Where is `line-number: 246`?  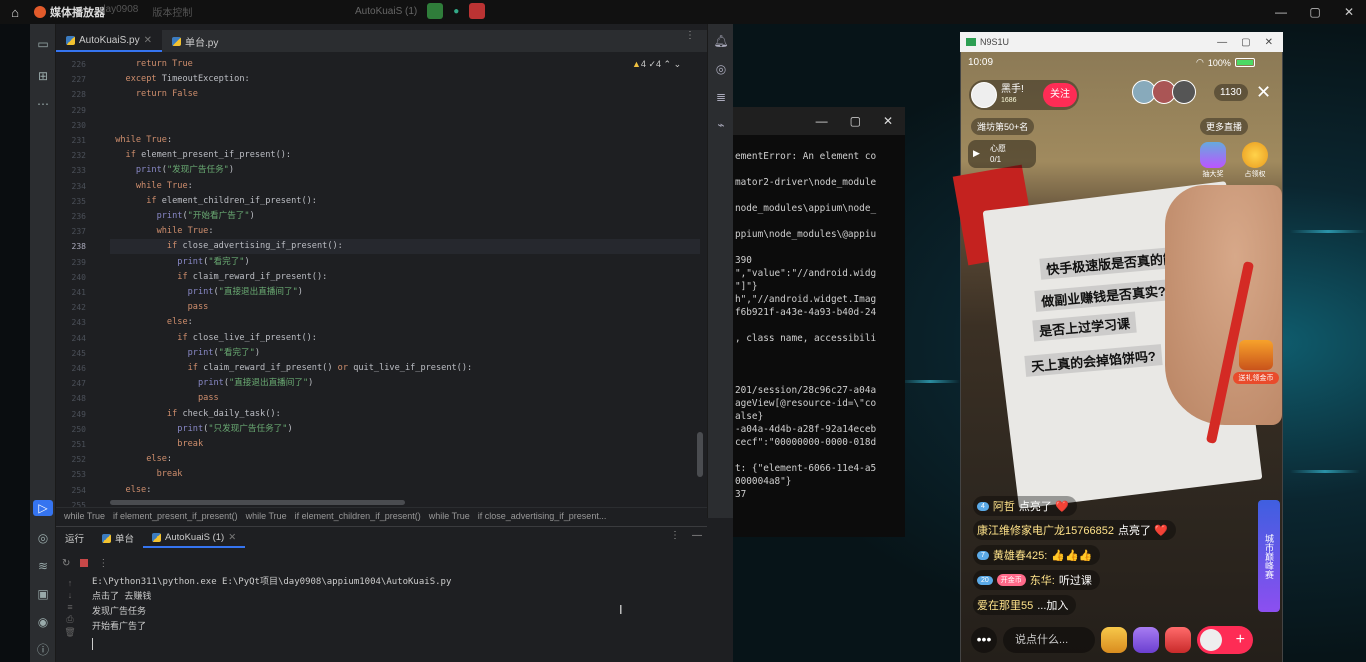 line-number: 246 is located at coordinates (79, 368).